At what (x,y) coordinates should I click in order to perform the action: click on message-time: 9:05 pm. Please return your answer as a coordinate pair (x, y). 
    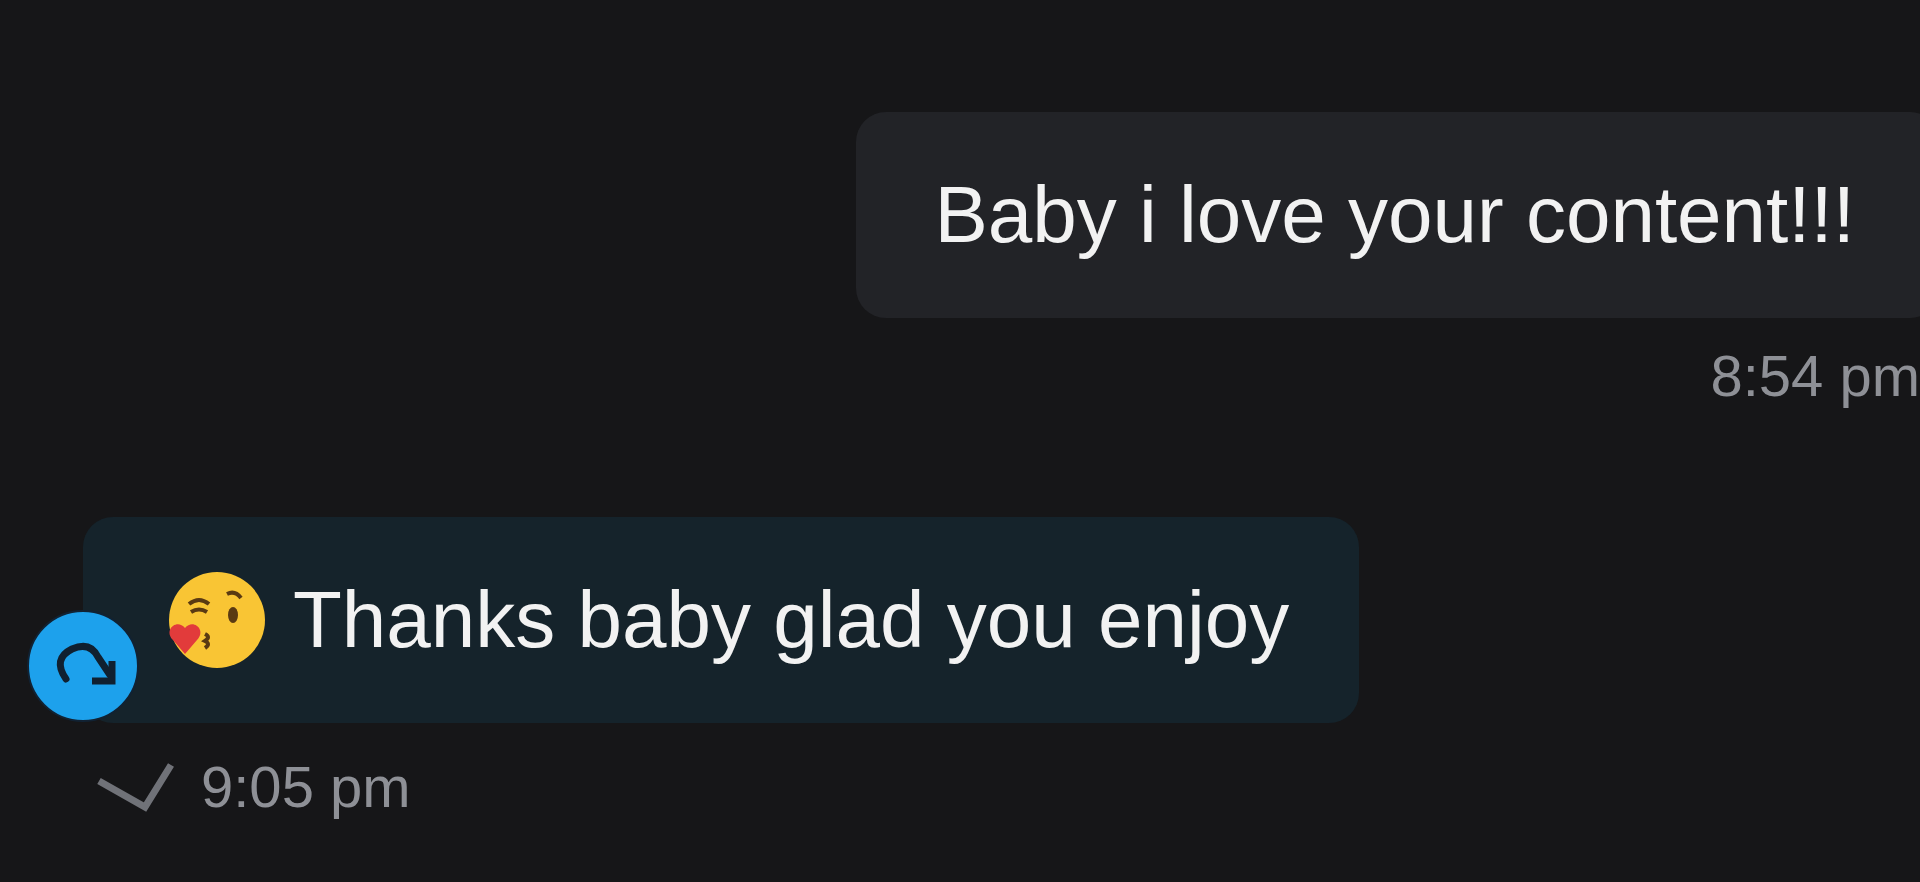
    Looking at the image, I should click on (306, 786).